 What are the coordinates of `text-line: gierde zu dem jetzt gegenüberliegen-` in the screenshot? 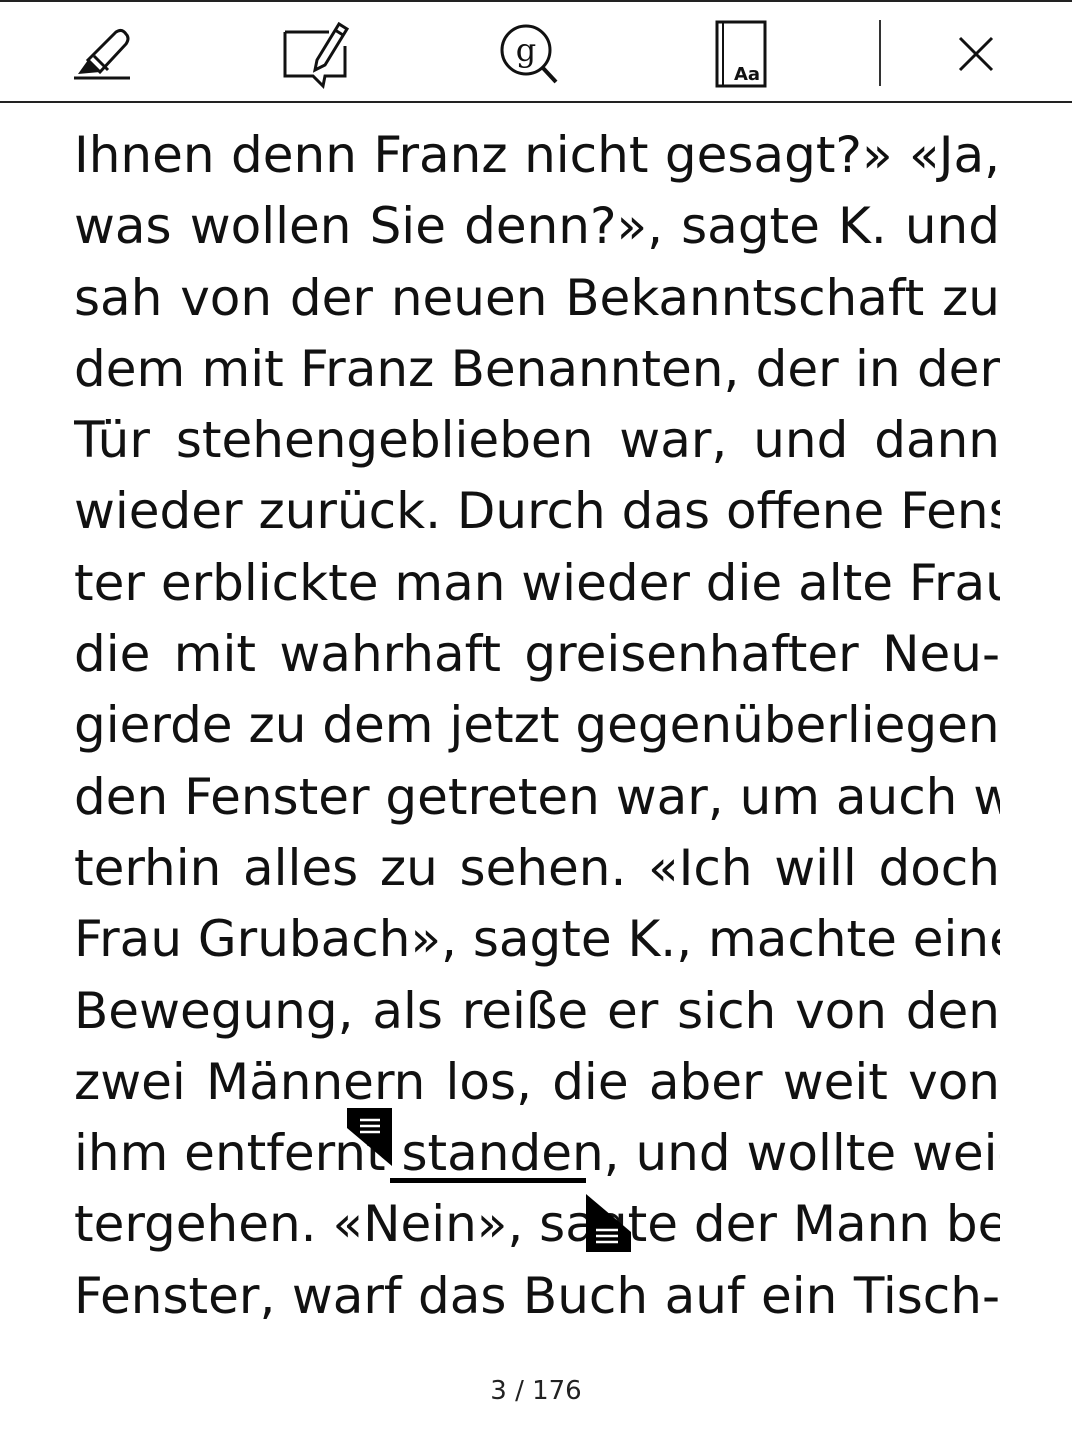 It's located at (537, 725).